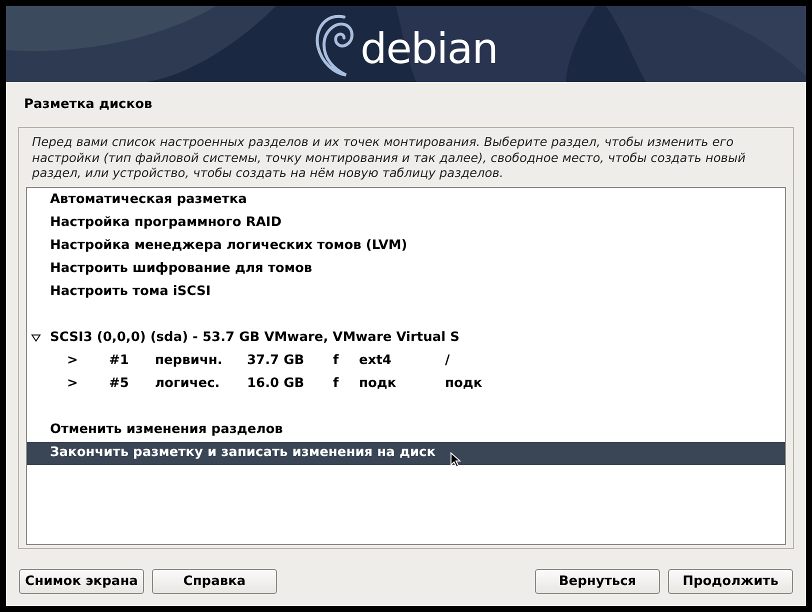 Image resolution: width=812 pixels, height=612 pixels. I want to click on disk-item: SCSI3 (0,0,0) (sda) - 53.7 GB VMware, VMware Virtual S, so click(406, 338).